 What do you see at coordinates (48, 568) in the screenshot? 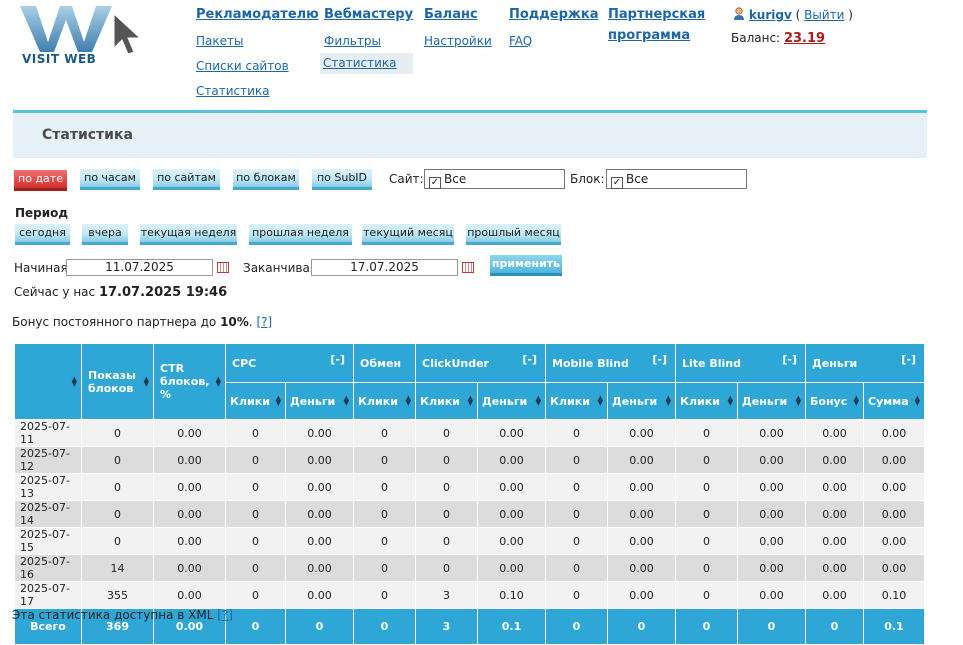
I see `row-date: 2025-07-16` at bounding box center [48, 568].